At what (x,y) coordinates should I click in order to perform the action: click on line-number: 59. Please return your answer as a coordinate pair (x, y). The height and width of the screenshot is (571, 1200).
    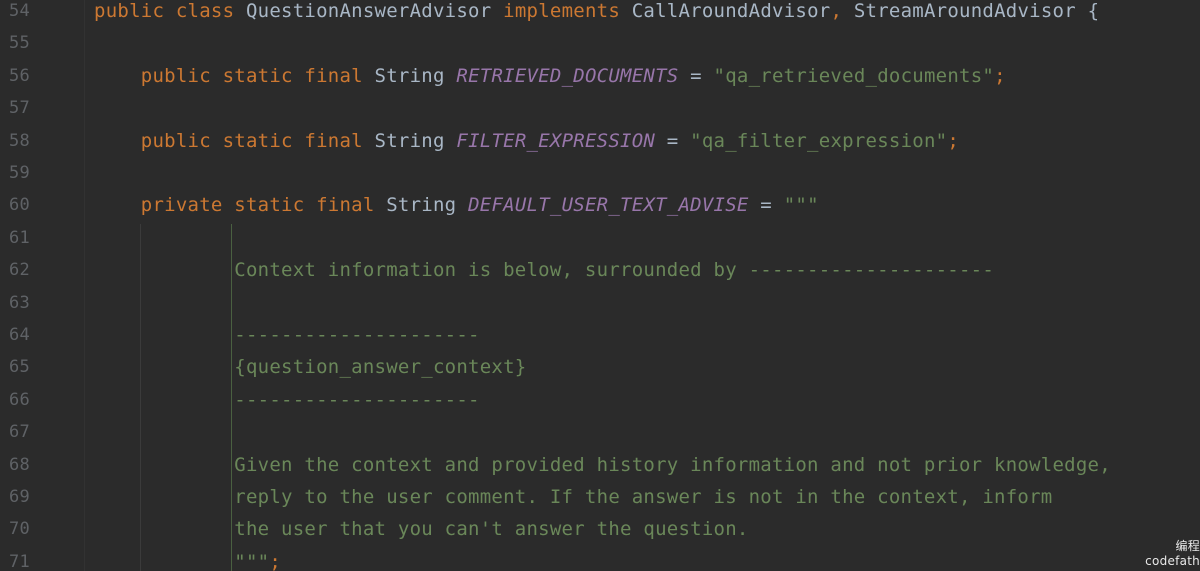
    Looking at the image, I should click on (19, 173).